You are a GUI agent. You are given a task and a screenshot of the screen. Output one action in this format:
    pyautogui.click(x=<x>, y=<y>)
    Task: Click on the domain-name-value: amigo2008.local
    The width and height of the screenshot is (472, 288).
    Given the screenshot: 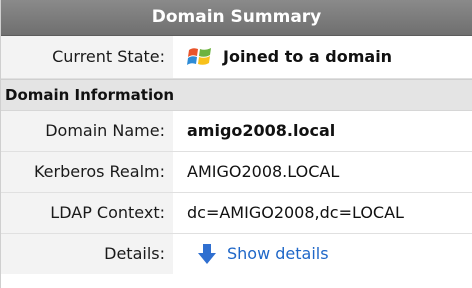 What is the action you would take?
    pyautogui.click(x=261, y=130)
    